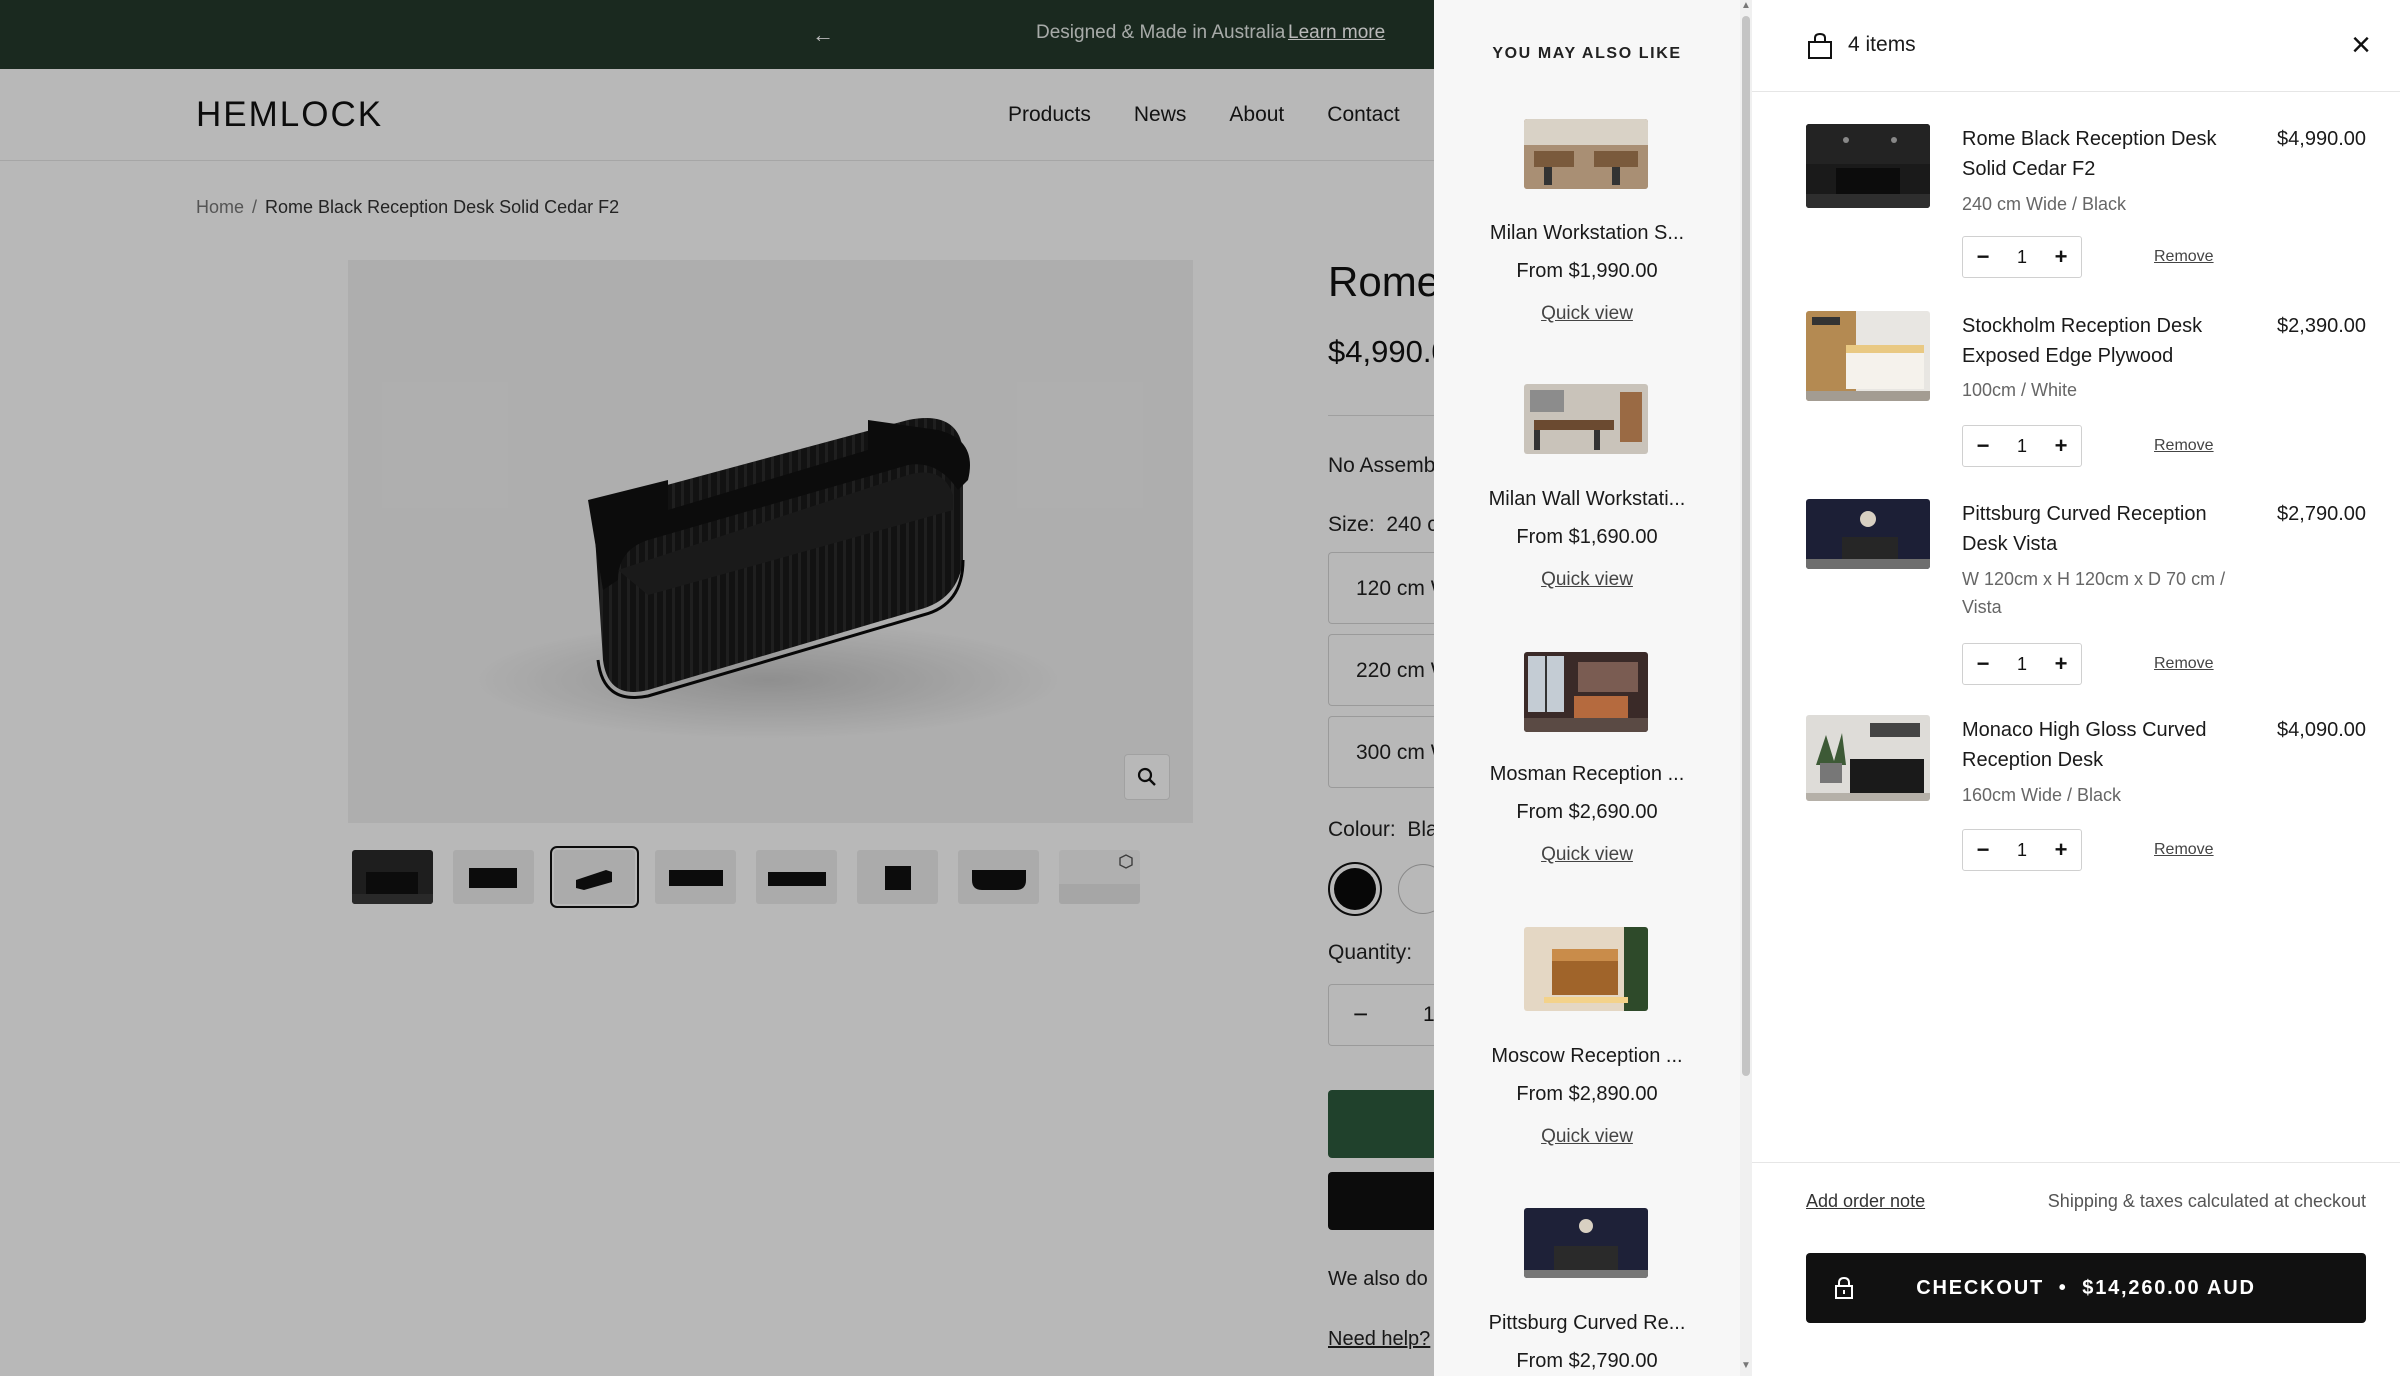 This screenshot has height=1376, width=2400. I want to click on scrollbar-thumb, so click(1746, 546).